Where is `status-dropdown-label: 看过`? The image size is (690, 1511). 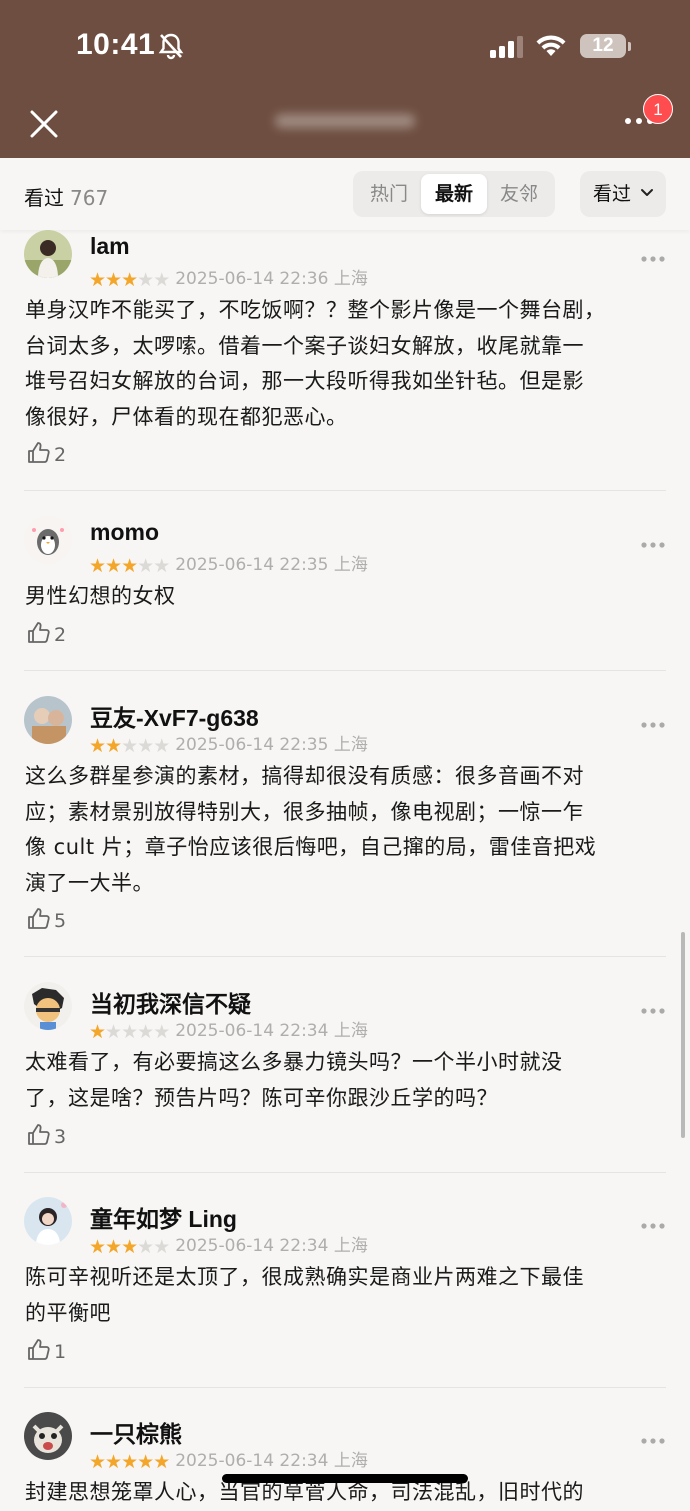 status-dropdown-label: 看过 is located at coordinates (612, 194).